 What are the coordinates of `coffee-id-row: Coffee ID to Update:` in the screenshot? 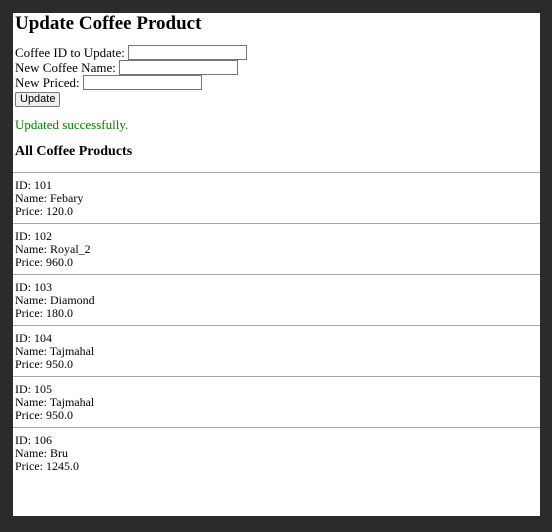 It's located at (131, 52).